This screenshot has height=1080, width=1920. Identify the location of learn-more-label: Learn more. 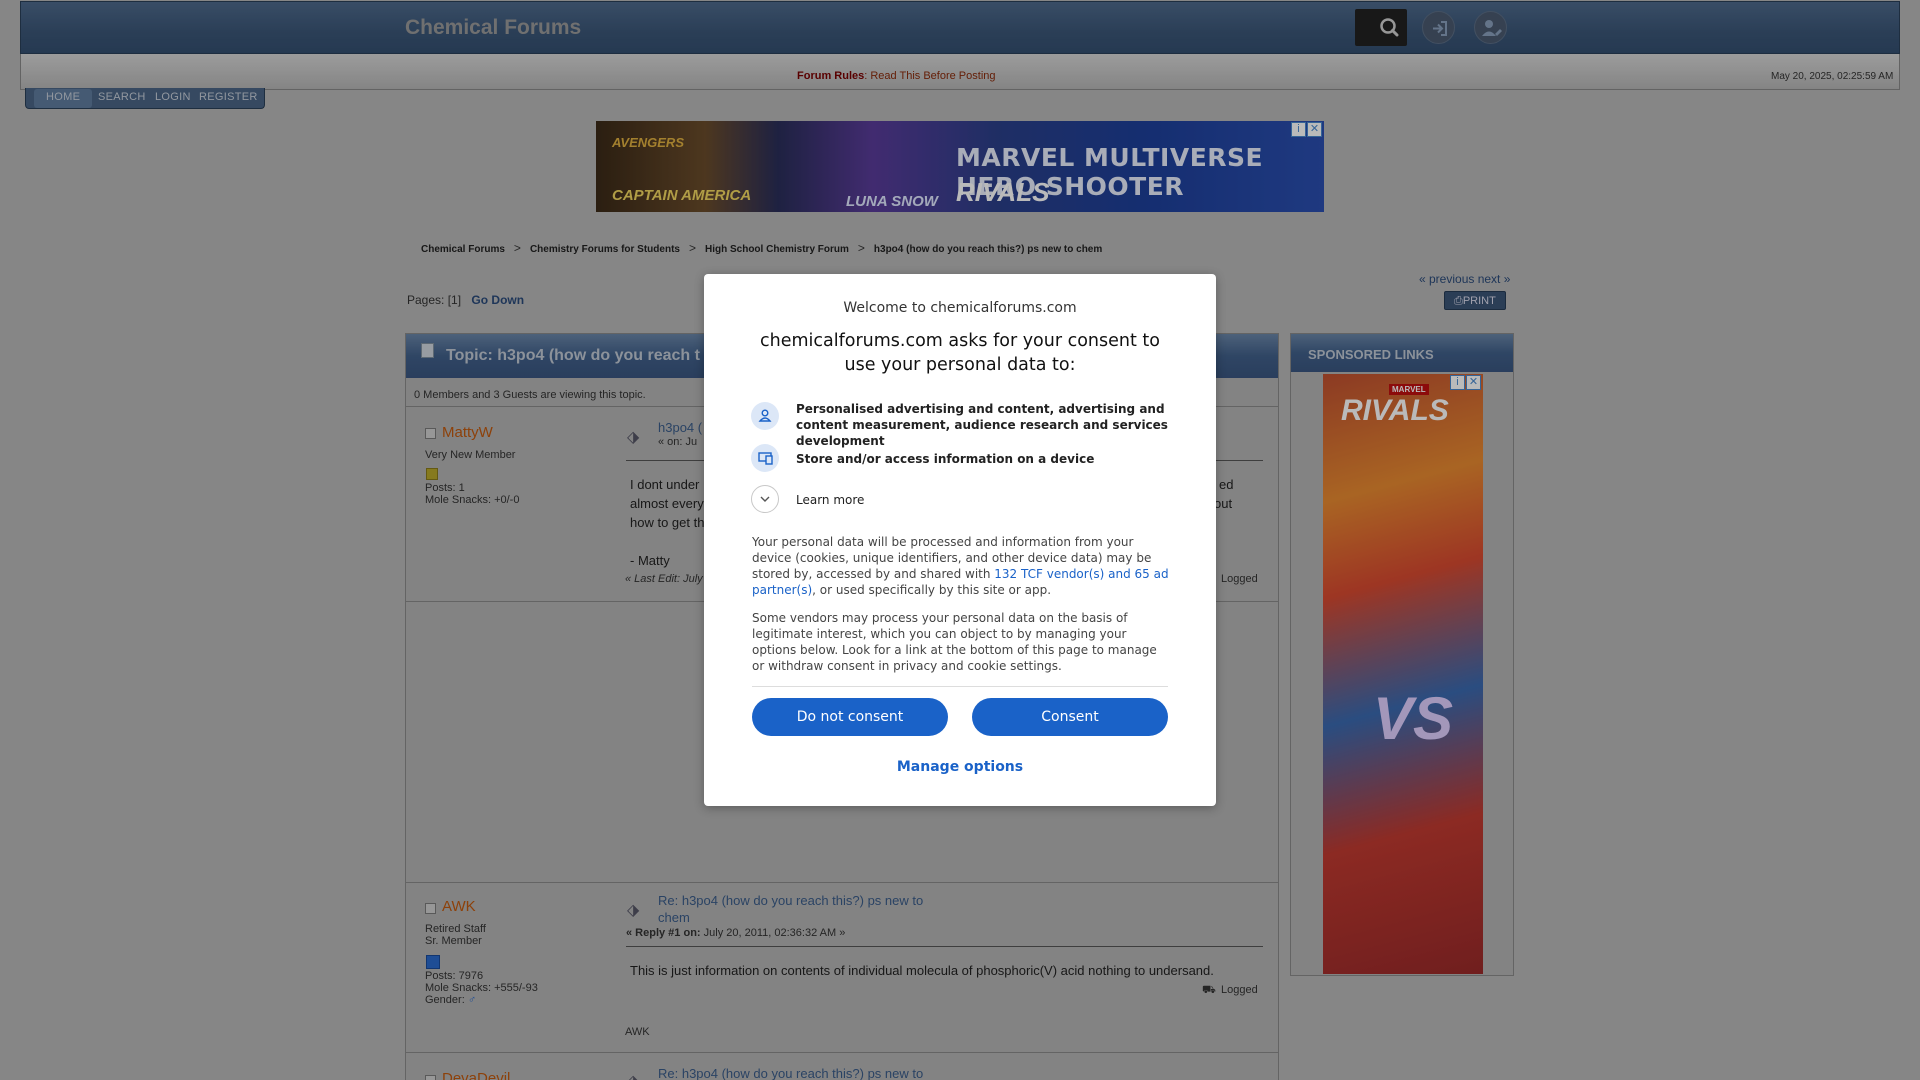
(830, 500).